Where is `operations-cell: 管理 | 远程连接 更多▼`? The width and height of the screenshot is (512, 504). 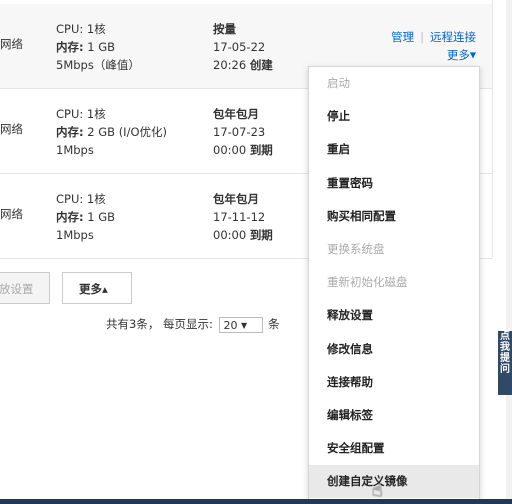 operations-cell: 管理 | 远程连接 更多▼ is located at coordinates (433, 46).